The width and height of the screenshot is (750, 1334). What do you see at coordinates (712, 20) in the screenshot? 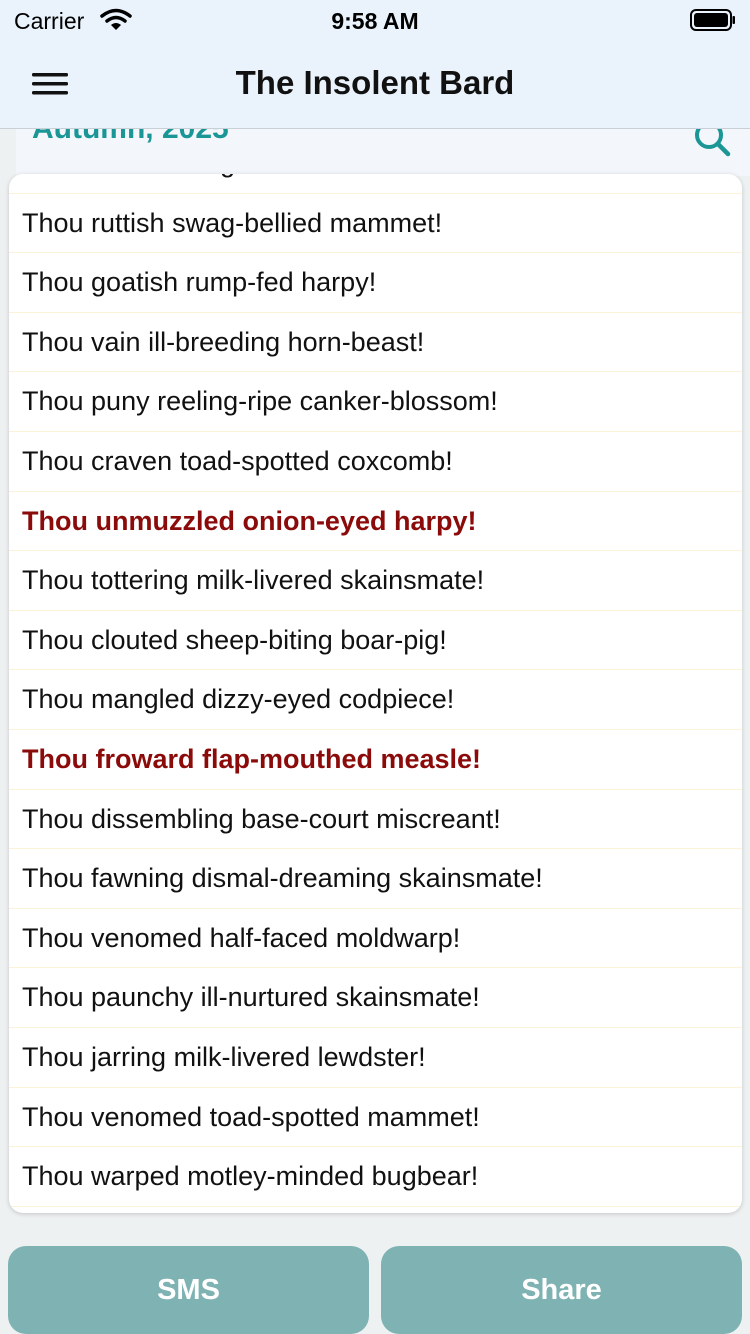
I see `battery-icon` at bounding box center [712, 20].